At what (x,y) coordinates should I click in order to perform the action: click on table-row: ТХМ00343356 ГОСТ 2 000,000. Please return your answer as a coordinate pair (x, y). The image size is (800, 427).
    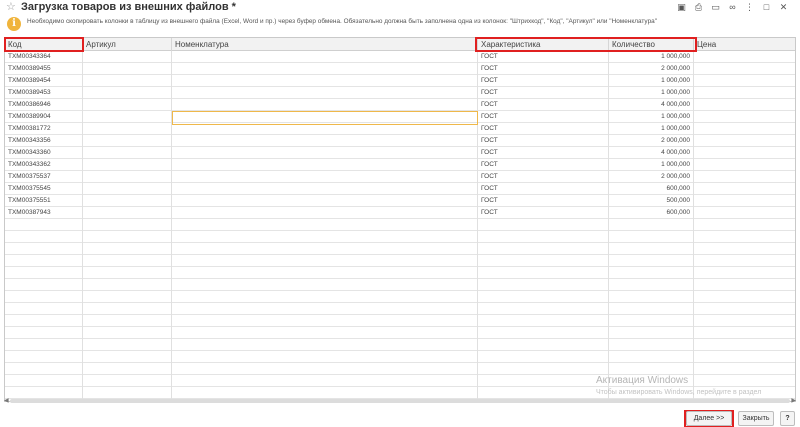
    Looking at the image, I should click on (400, 141).